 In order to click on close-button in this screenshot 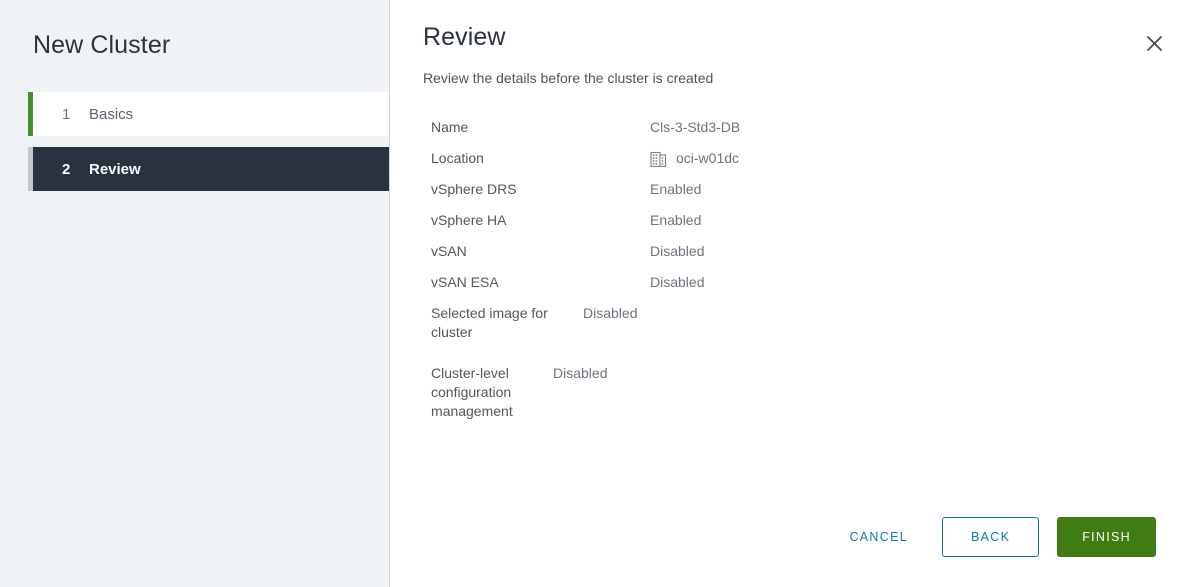, I will do `click(1154, 43)`.